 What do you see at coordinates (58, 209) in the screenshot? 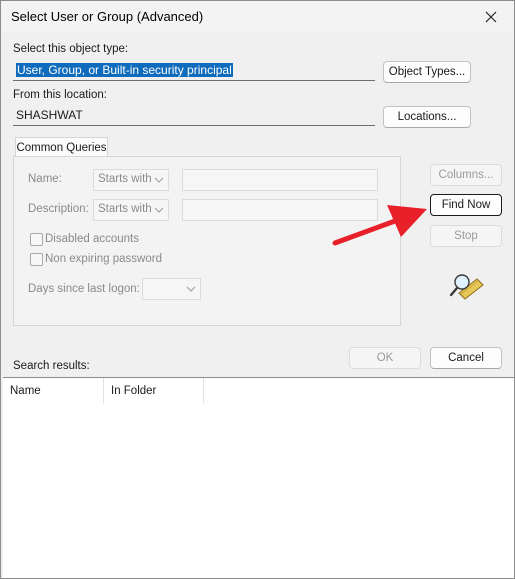
I see `description-label: Description:` at bounding box center [58, 209].